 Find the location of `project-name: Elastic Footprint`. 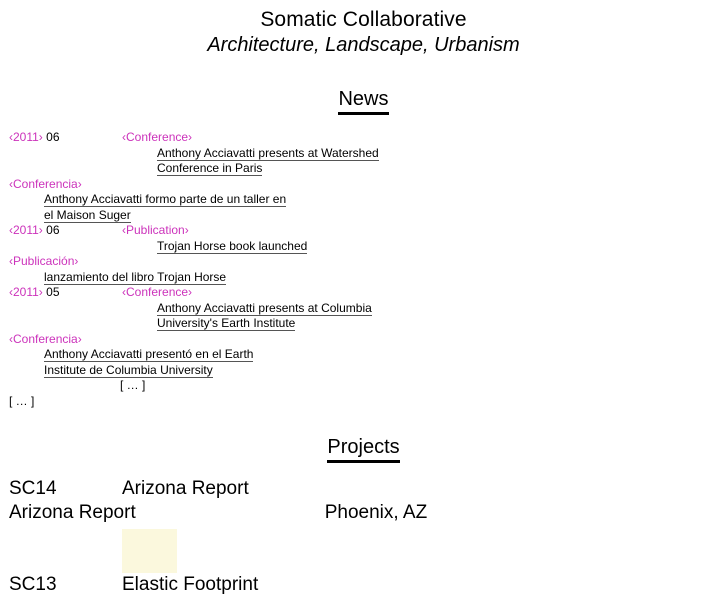

project-name: Elastic Footprint is located at coordinates (190, 584).